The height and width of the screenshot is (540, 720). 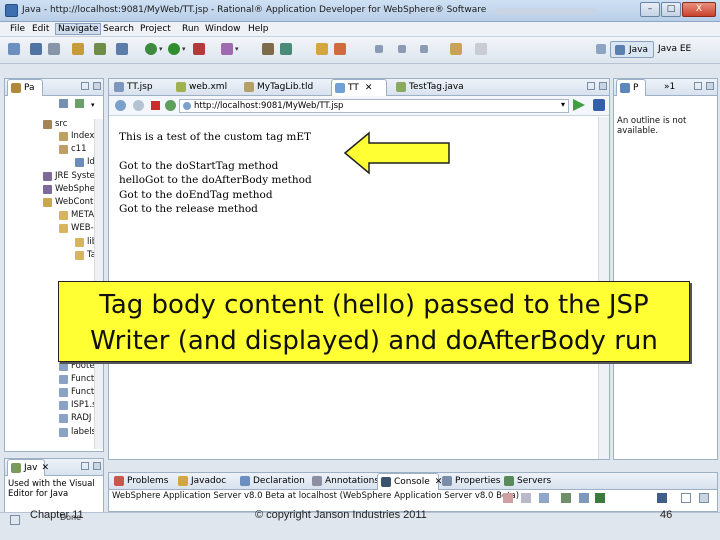 I want to click on tab-more-views: »1, so click(x=663, y=87).